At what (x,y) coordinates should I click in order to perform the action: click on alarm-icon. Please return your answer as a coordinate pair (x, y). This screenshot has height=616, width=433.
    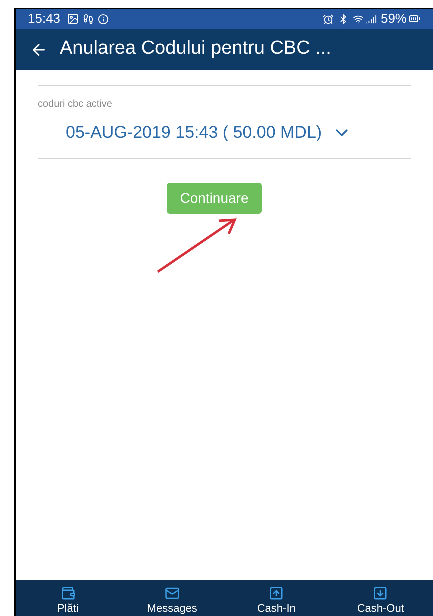
    Looking at the image, I should click on (328, 19).